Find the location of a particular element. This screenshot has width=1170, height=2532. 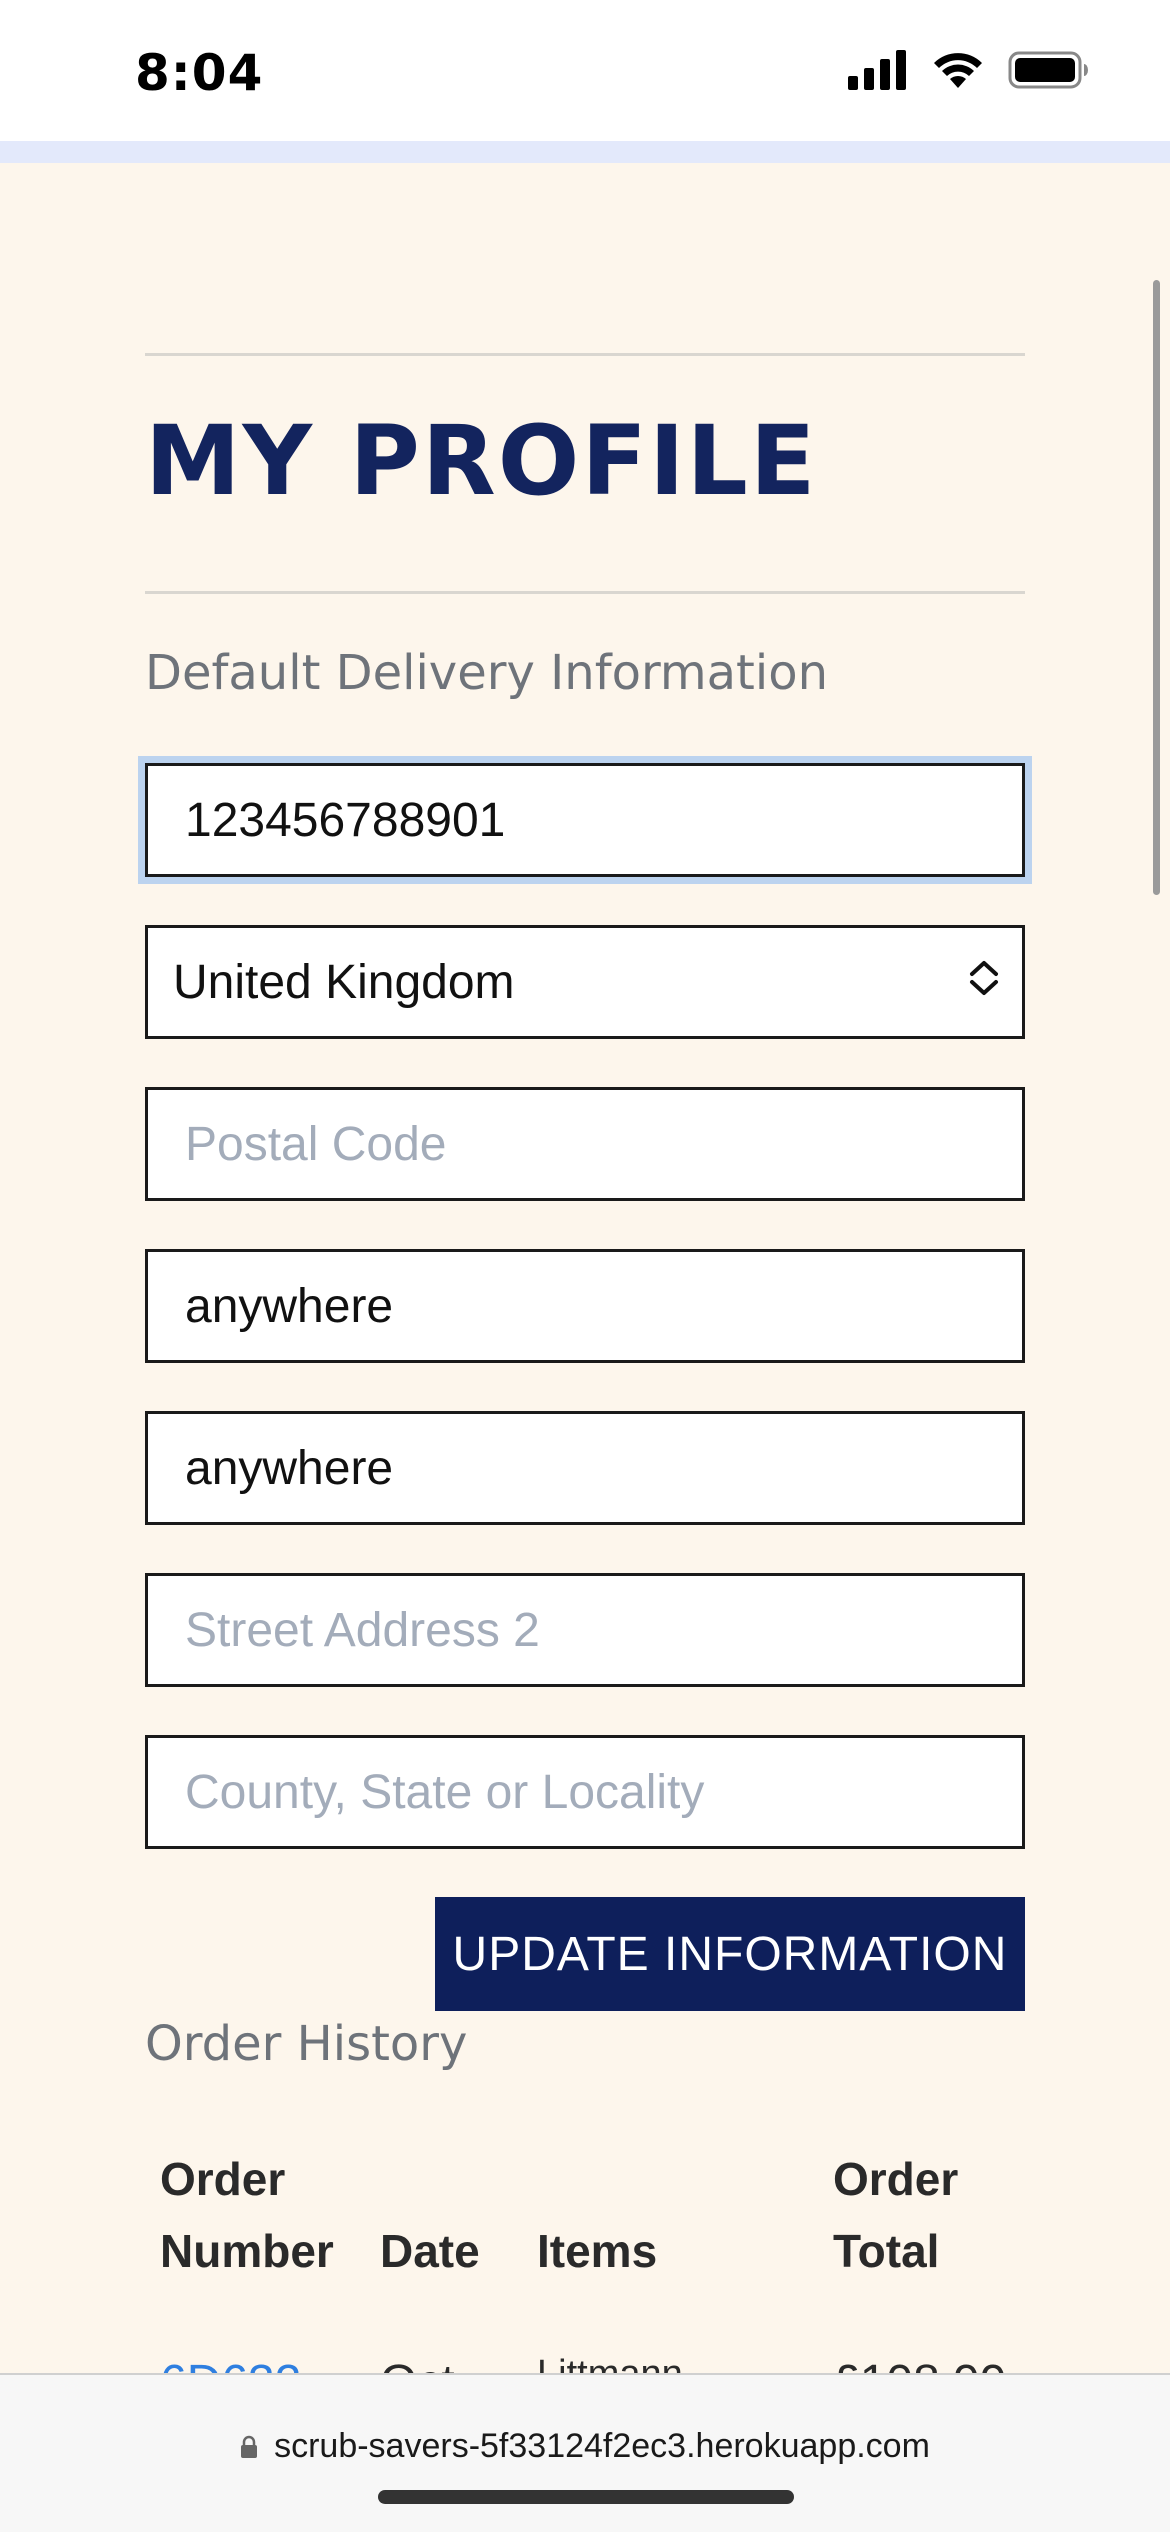

home-indicator is located at coordinates (586, 2497).